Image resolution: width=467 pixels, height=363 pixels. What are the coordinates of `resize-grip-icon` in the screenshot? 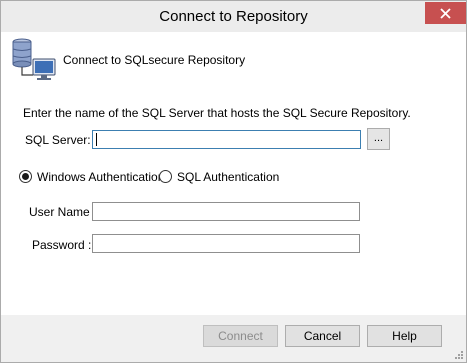 It's located at (459, 355).